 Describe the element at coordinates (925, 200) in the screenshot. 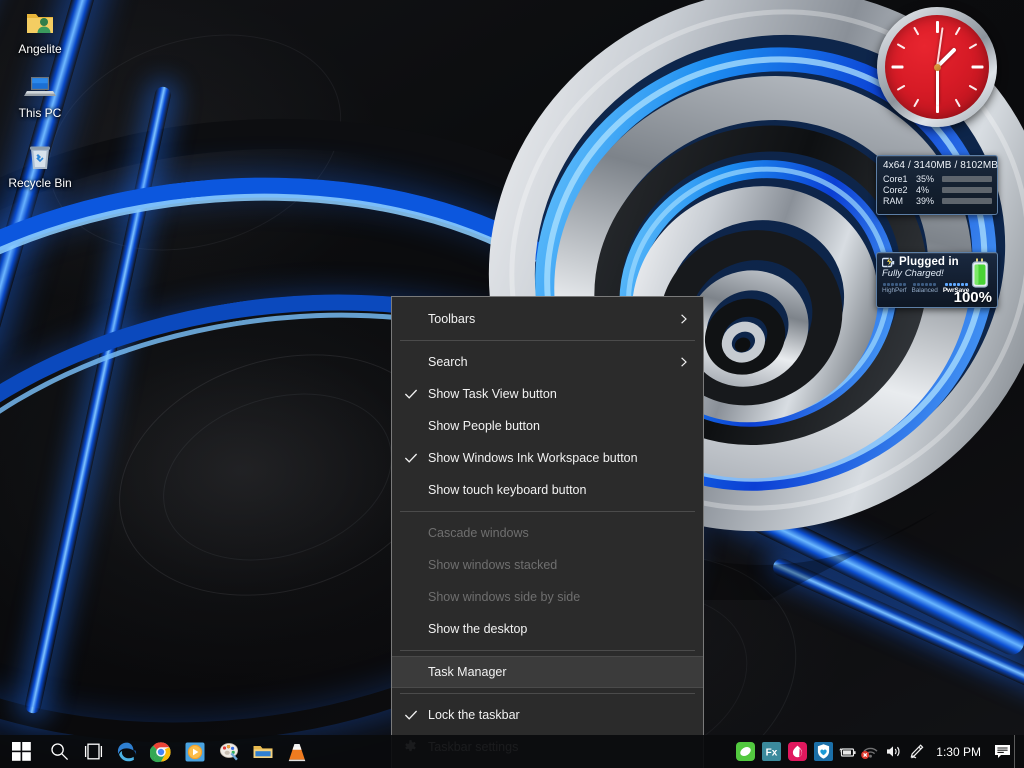

I see `system-monitor-row-value: 39%` at that location.